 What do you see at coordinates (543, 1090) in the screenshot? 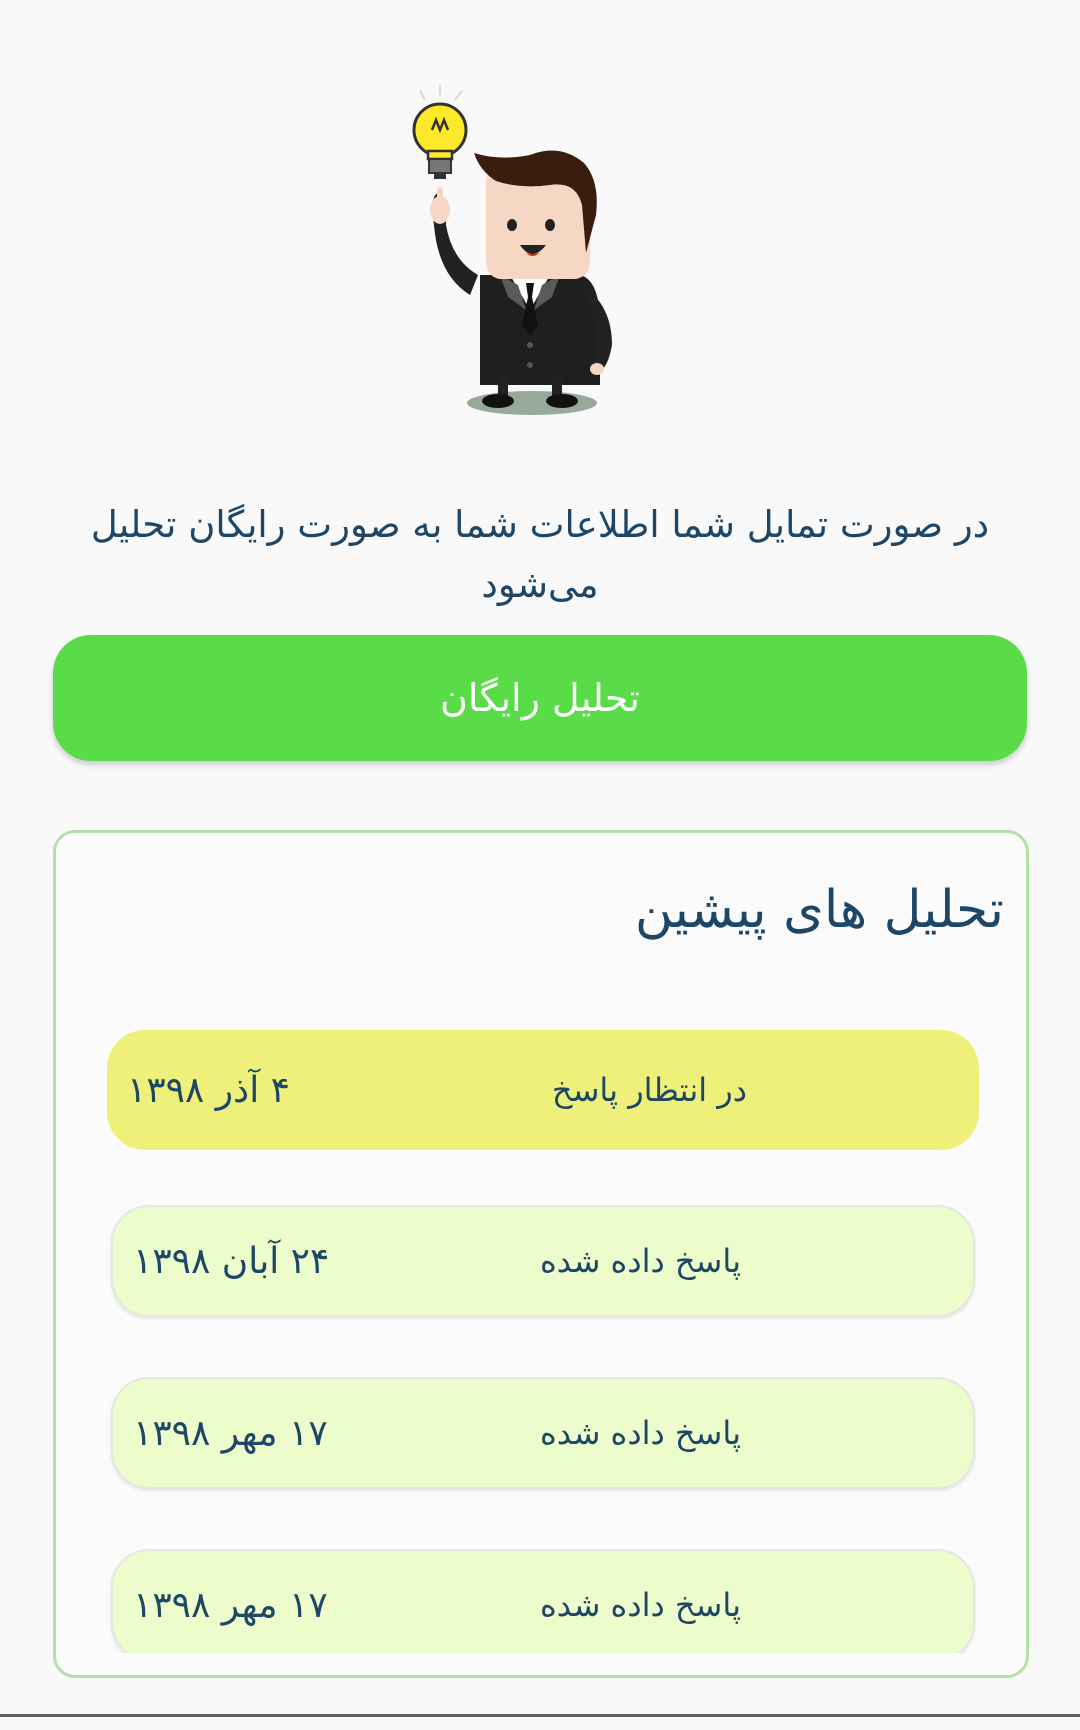
I see `history-item-pending: در انتظار پاسخ ۴ آذر ۱۳۹۸` at bounding box center [543, 1090].